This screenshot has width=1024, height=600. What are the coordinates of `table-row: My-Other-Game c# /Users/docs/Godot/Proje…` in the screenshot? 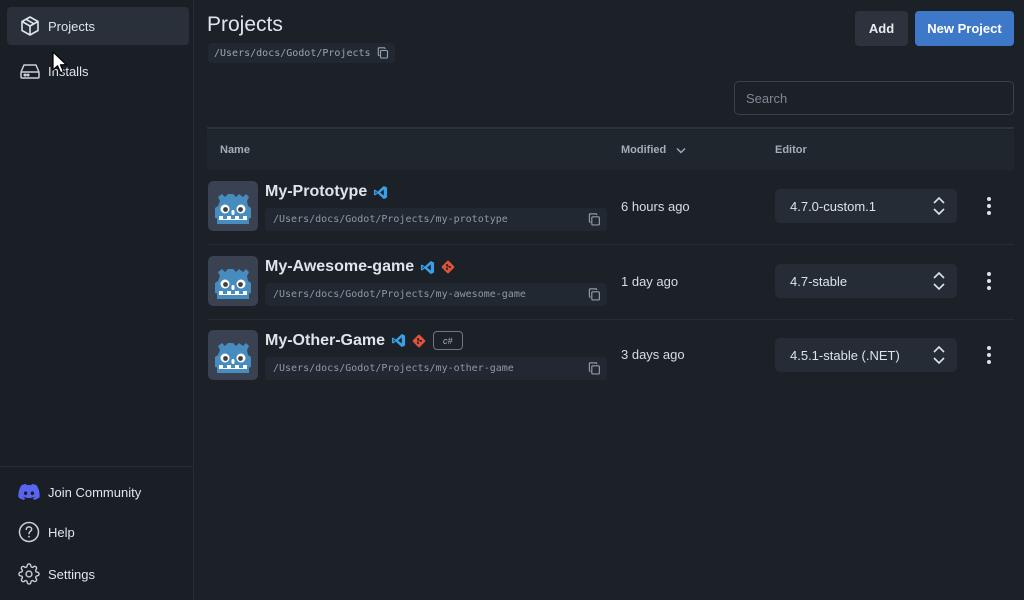 It's located at (610, 356).